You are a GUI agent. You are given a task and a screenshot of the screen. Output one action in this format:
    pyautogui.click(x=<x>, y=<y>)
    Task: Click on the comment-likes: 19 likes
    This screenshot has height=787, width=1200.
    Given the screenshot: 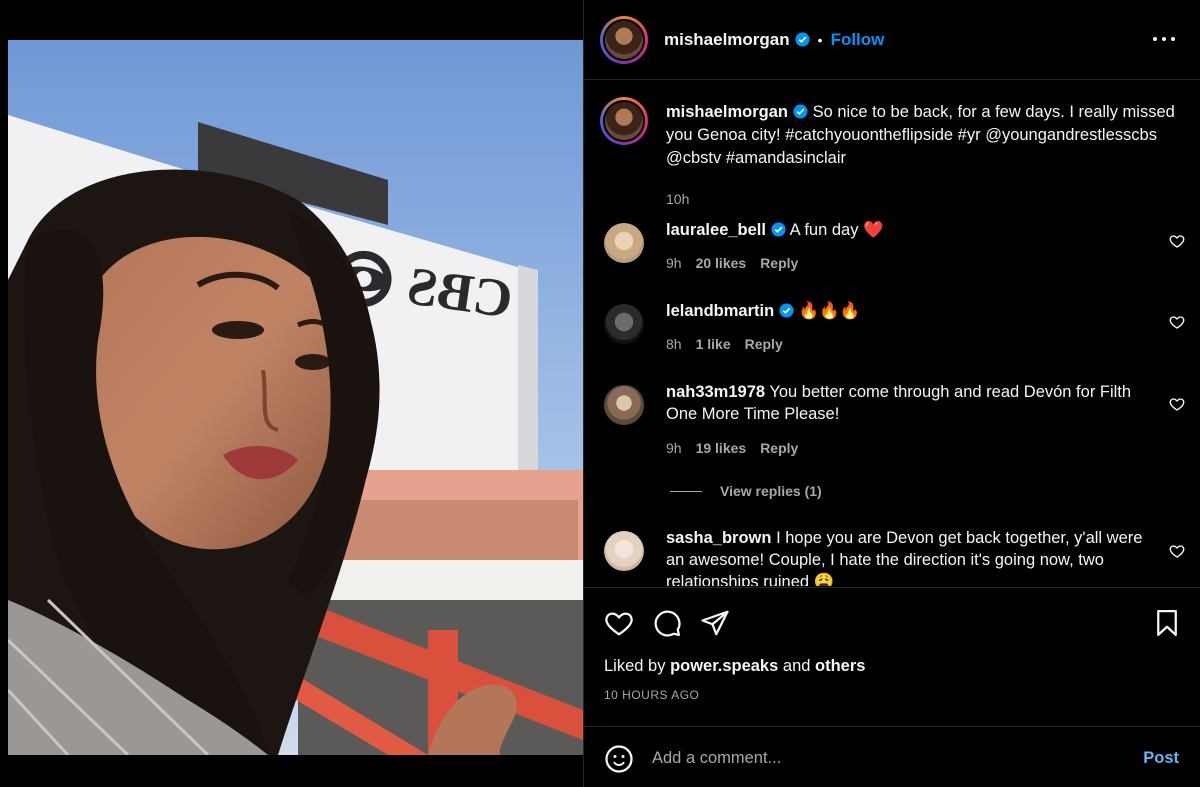 What is the action you would take?
    pyautogui.click(x=721, y=448)
    